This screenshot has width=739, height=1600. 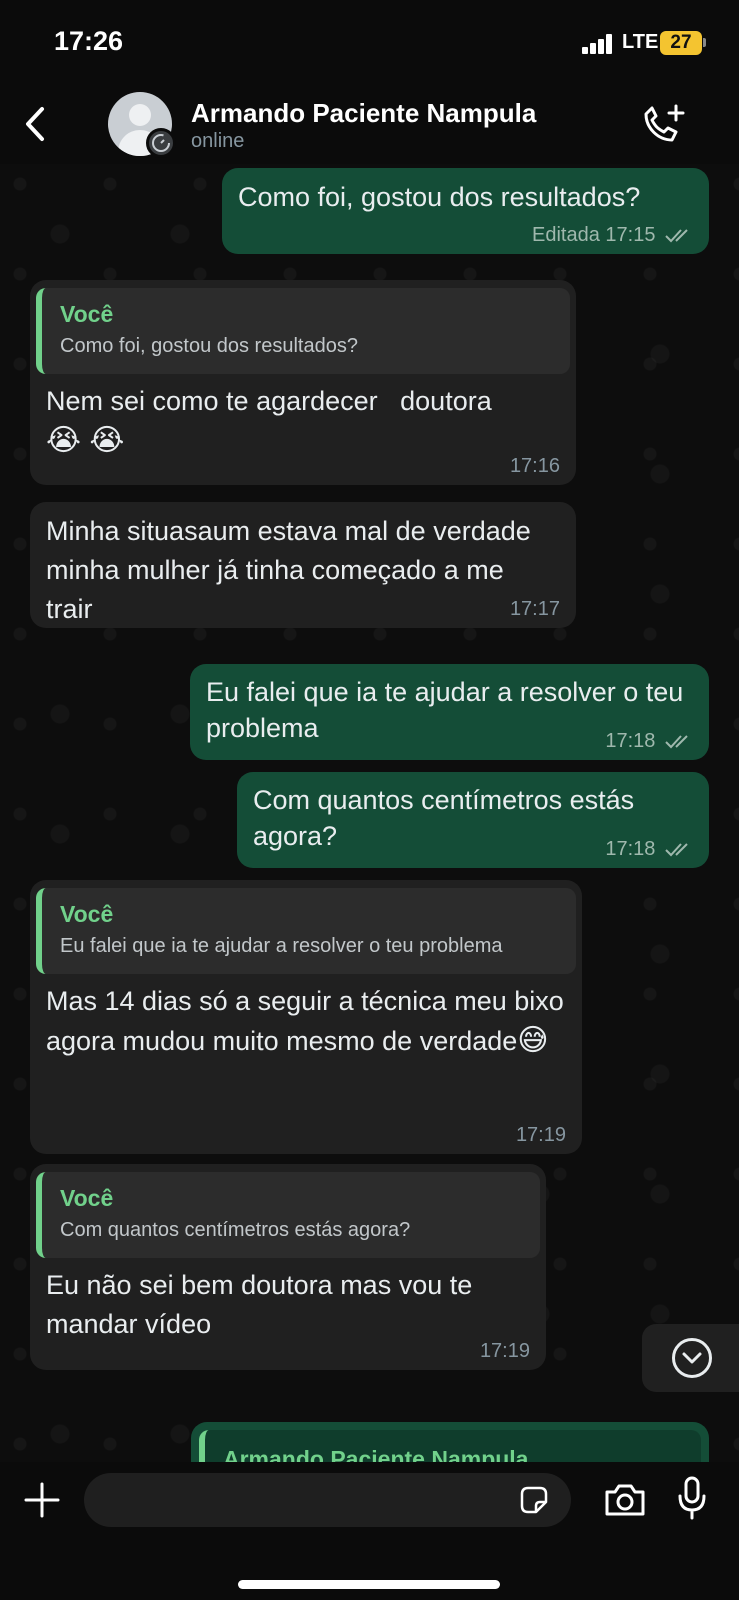 I want to click on quote-author: Armando Paciente Nampula, so click(x=376, y=1454).